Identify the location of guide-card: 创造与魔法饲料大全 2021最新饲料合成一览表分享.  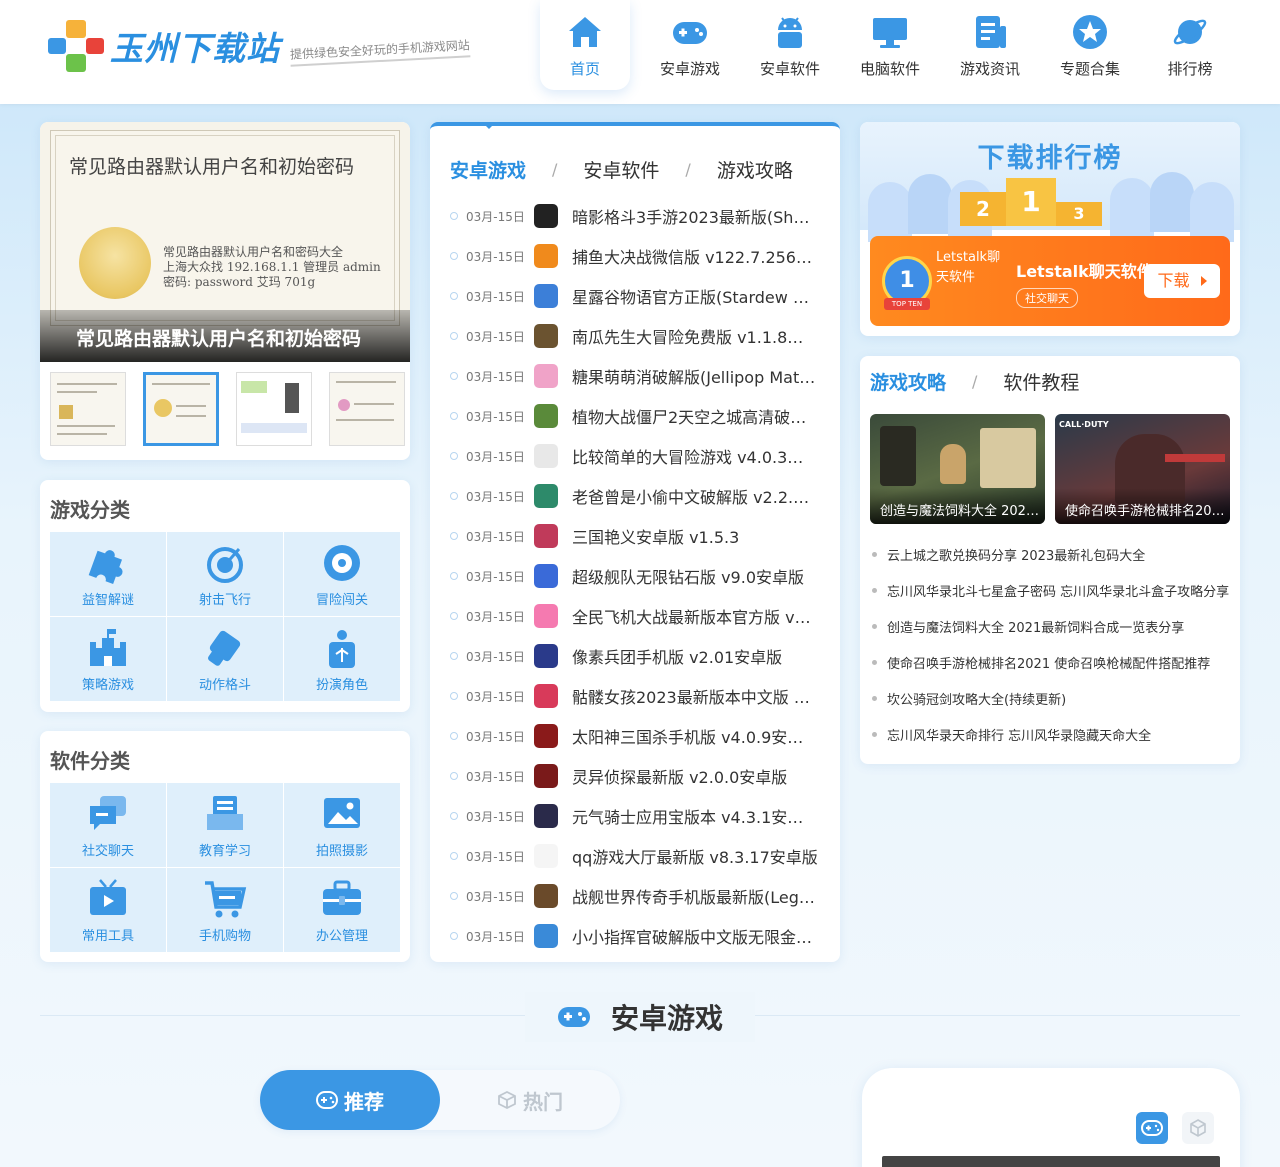
(957, 469).